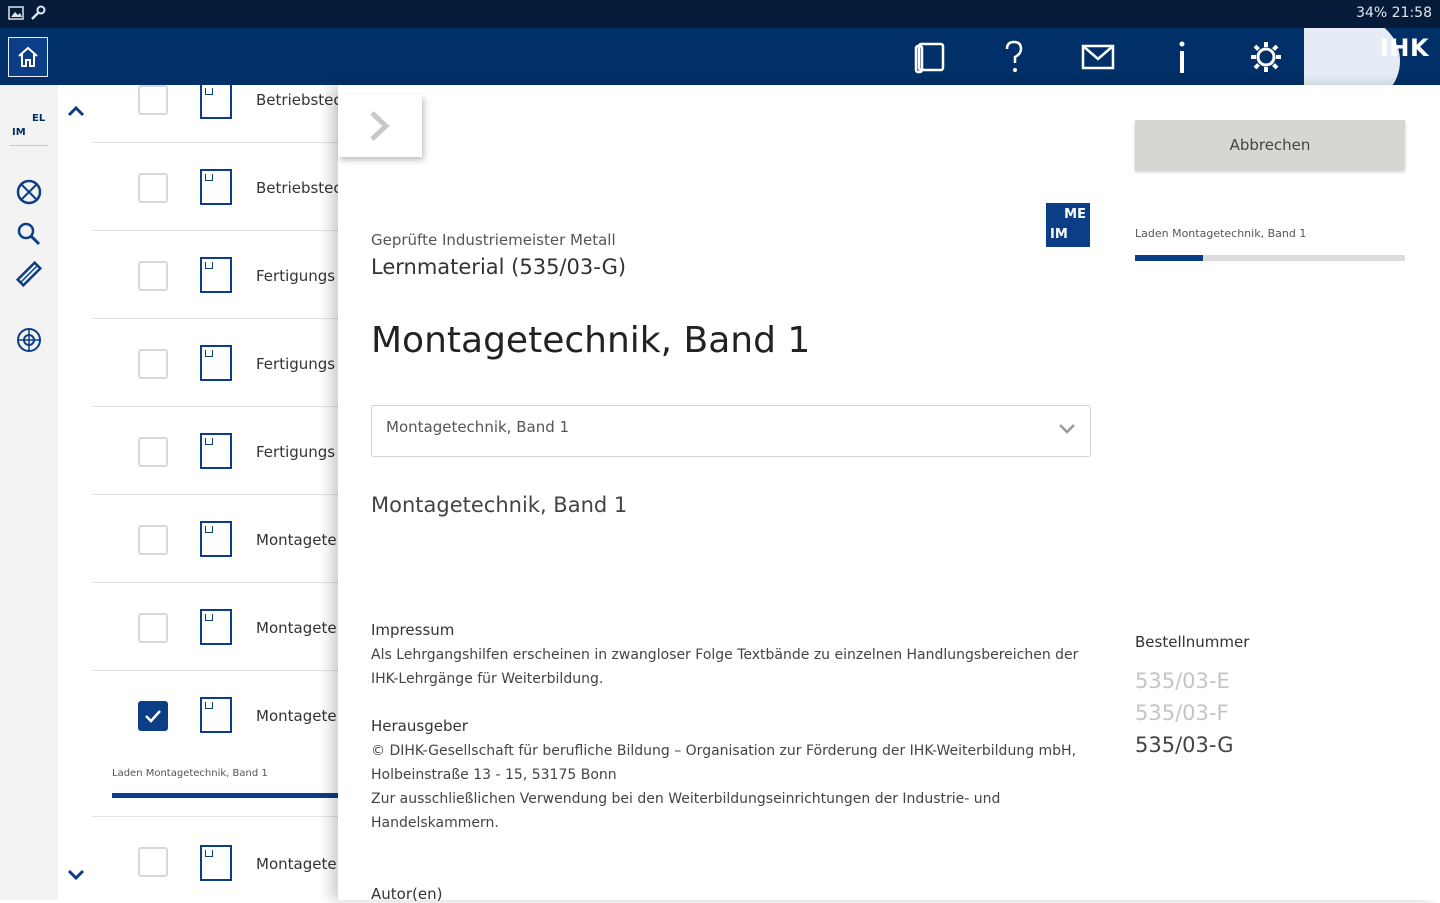 The image size is (1440, 903). Describe the element at coordinates (1394, 13) in the screenshot. I see `status-text: 34% 21:58` at that location.